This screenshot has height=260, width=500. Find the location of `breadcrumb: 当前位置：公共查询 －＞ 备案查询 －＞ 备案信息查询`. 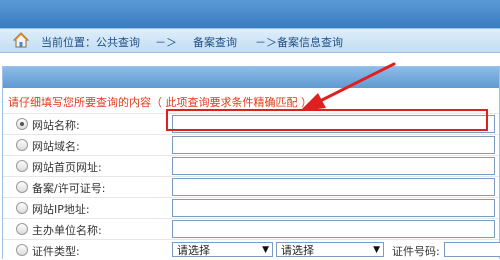

breadcrumb: 当前位置：公共查询 －＞ 备案查询 －＞ 备案信息查询 is located at coordinates (250, 40).